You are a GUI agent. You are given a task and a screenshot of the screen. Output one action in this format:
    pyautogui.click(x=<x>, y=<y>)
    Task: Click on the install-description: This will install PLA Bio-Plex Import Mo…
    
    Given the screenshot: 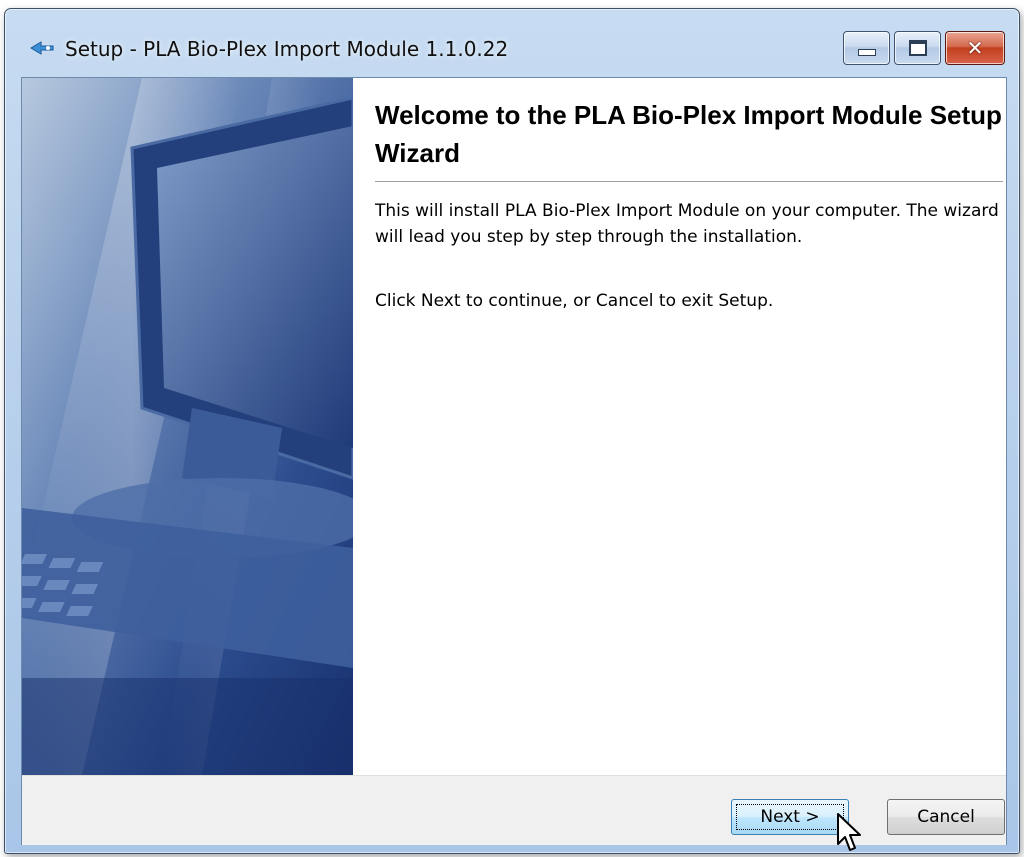 What is the action you would take?
    pyautogui.click(x=687, y=224)
    